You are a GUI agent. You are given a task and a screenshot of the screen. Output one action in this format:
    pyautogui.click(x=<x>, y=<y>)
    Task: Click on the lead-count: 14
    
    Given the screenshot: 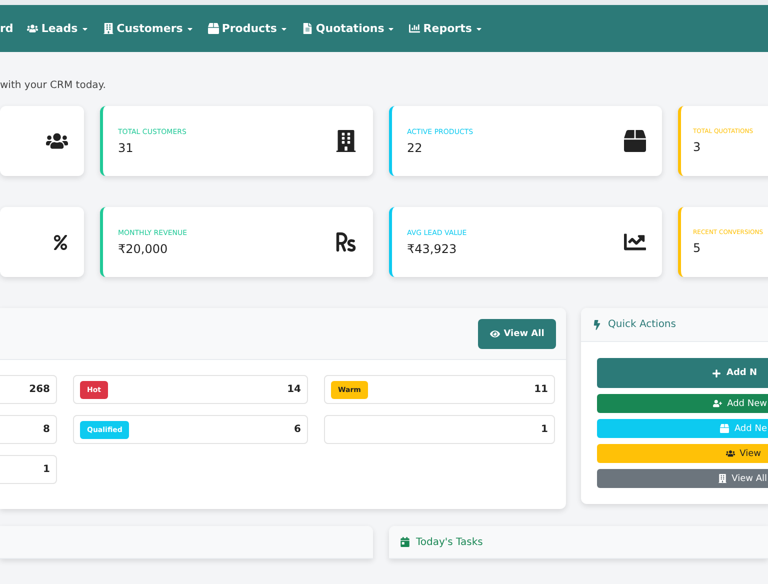 What is the action you would take?
    pyautogui.click(x=294, y=389)
    